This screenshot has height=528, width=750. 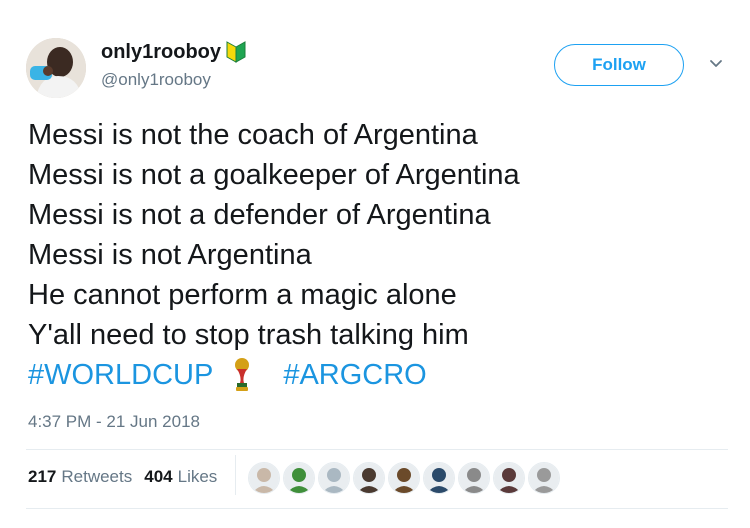 What do you see at coordinates (156, 80) in the screenshot?
I see `author-handle: @only1rooboy` at bounding box center [156, 80].